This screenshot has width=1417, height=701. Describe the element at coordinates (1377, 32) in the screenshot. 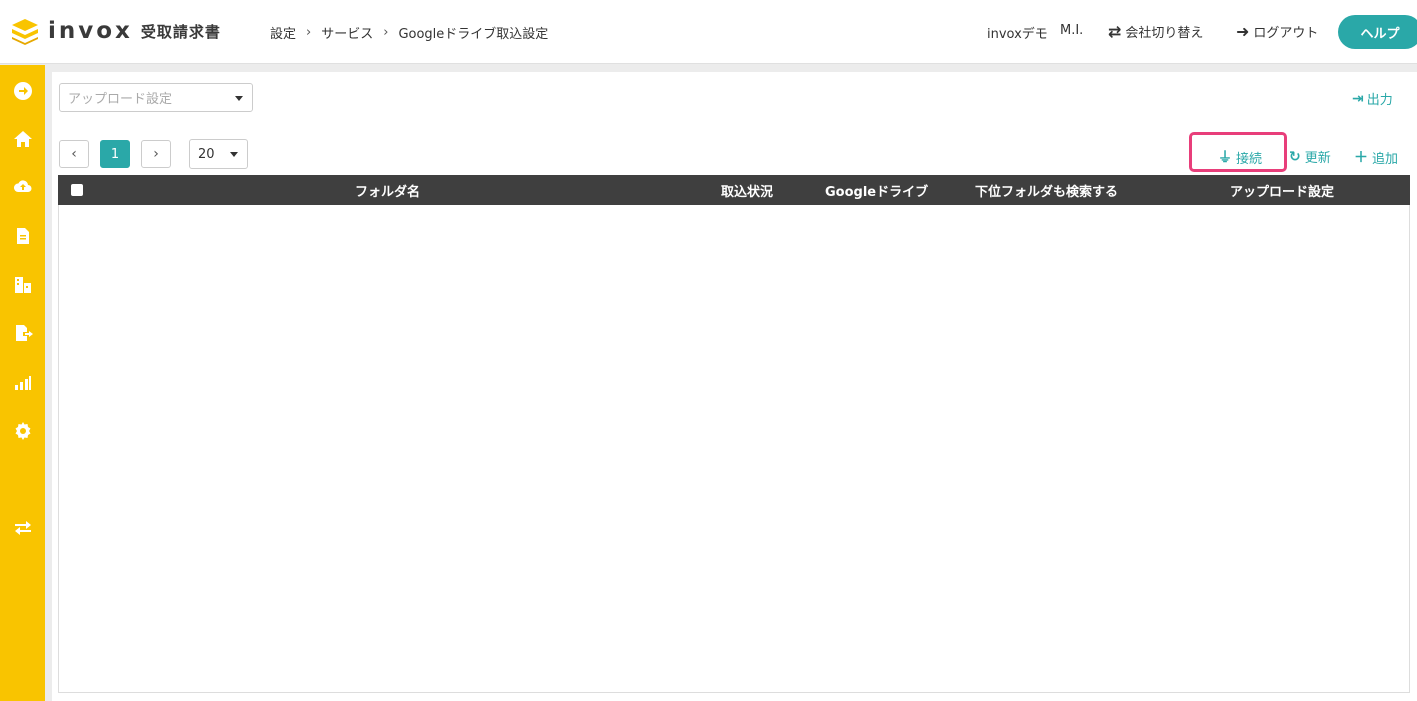

I see `help-button: ヘルプ` at that location.